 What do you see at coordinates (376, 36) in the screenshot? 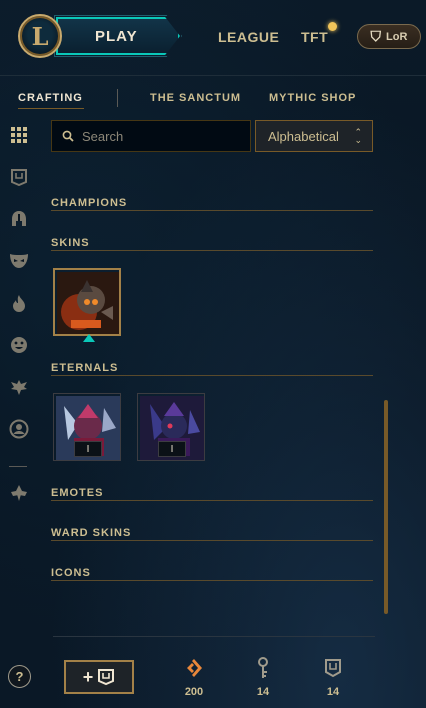
I see `lor-logo-icon: ⛉` at bounding box center [376, 36].